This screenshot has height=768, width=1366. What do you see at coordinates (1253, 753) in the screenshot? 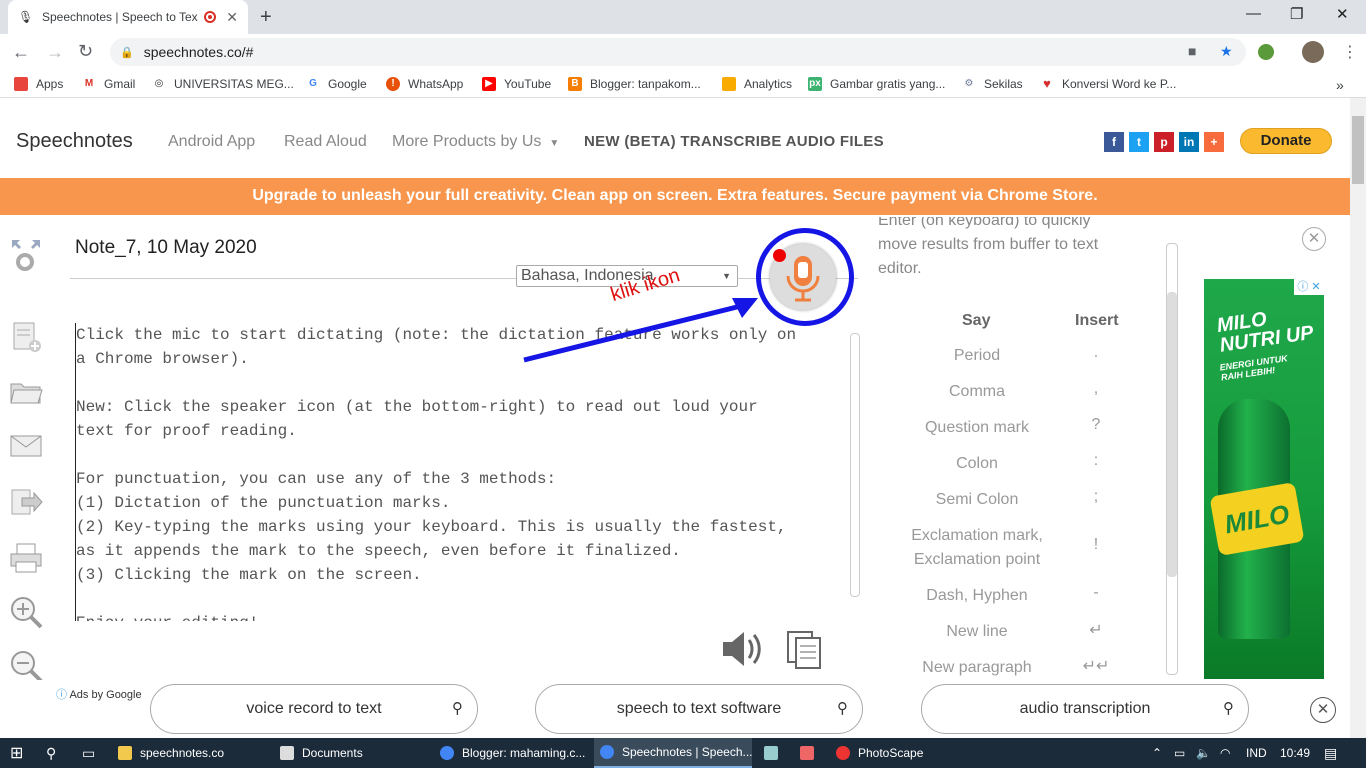
I see `input-language: IND` at bounding box center [1253, 753].